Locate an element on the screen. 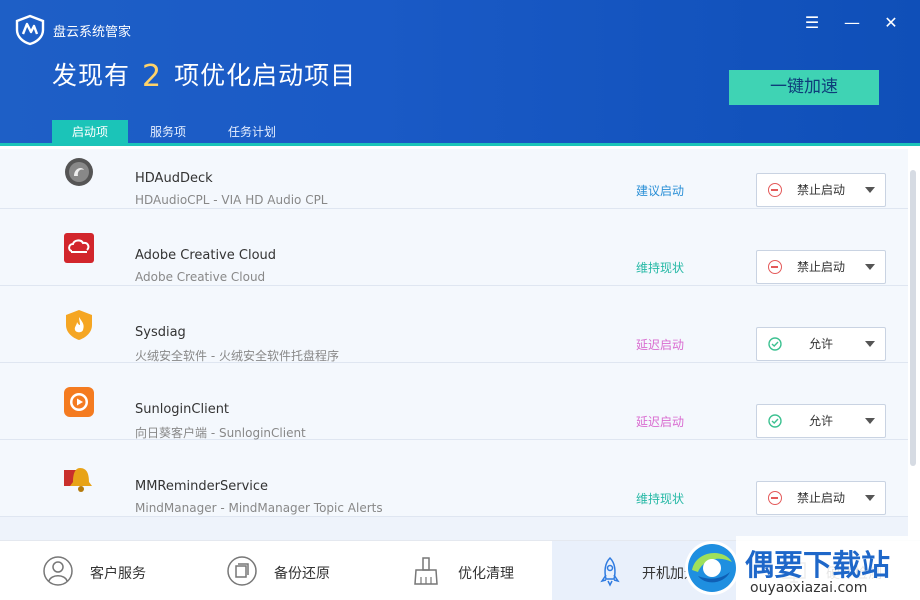 Image resolution: width=920 pixels, height=600 pixels. customer-service-icon is located at coordinates (58, 571).